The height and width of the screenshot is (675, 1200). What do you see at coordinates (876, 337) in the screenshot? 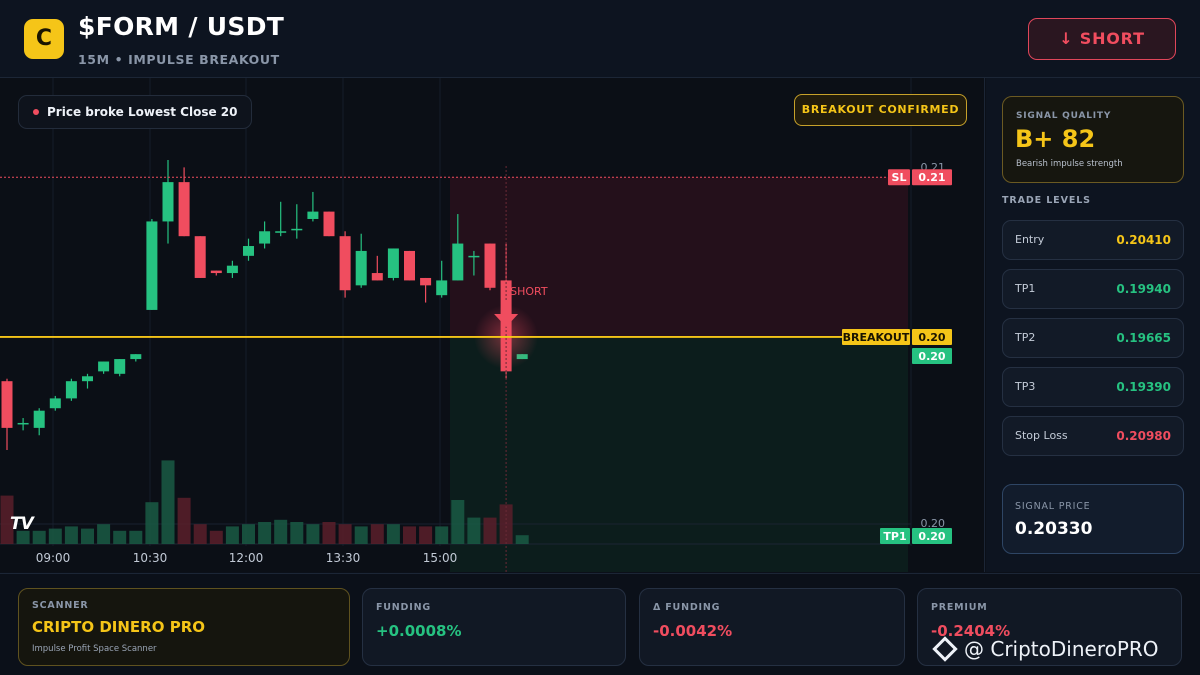
I see `breakout-level-label: BREAKOUT` at bounding box center [876, 337].